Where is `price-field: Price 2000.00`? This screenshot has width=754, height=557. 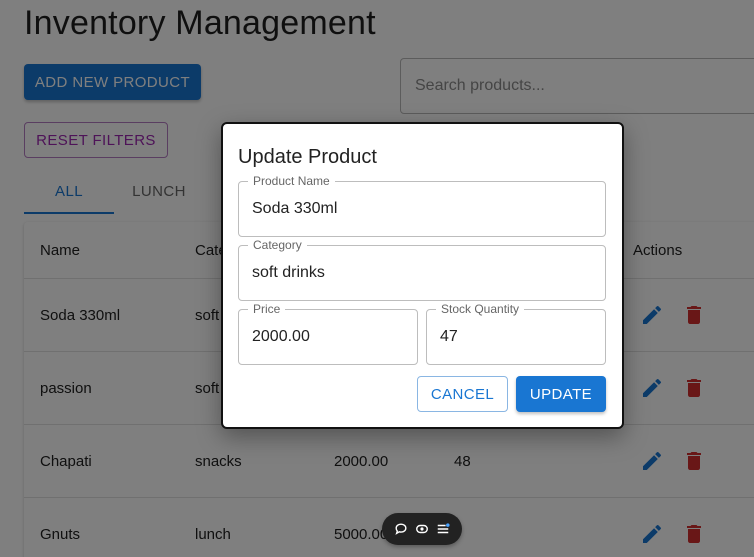 price-field: Price 2000.00 is located at coordinates (328, 333).